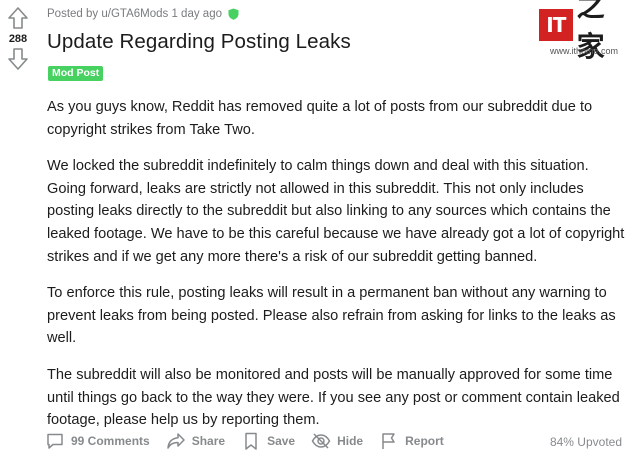 The image size is (635, 472). I want to click on comment-icon, so click(55, 441).